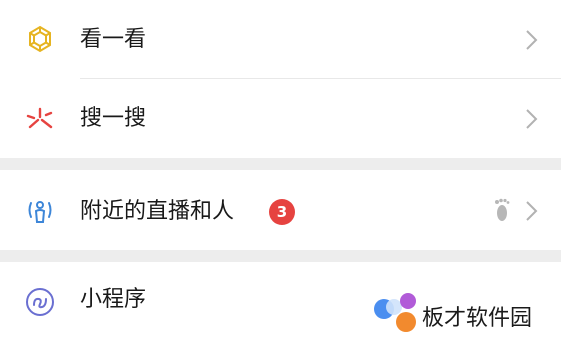 Image resolution: width=561 pixels, height=339 pixels. I want to click on watermark-text: 板才软件园, so click(477, 318).